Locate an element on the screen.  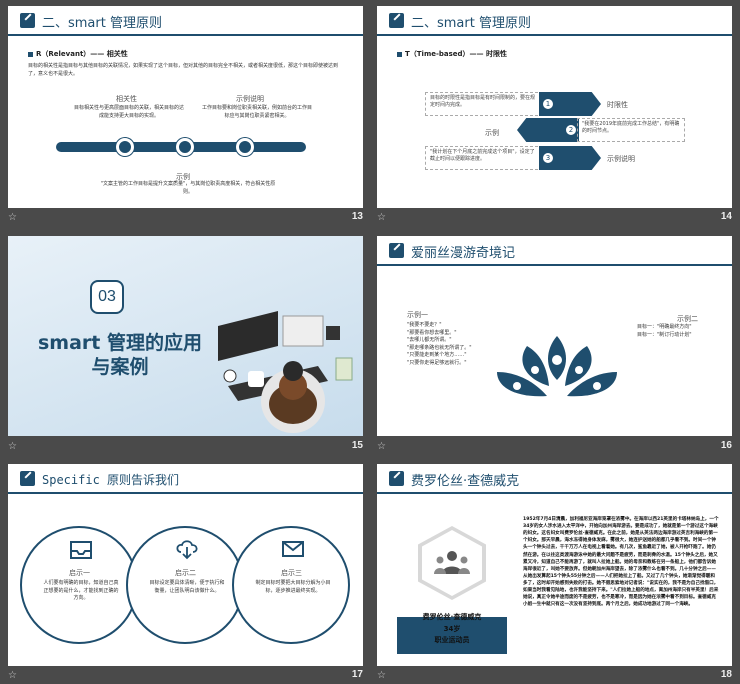
slide-number: 18 is located at coordinates (726, 674).